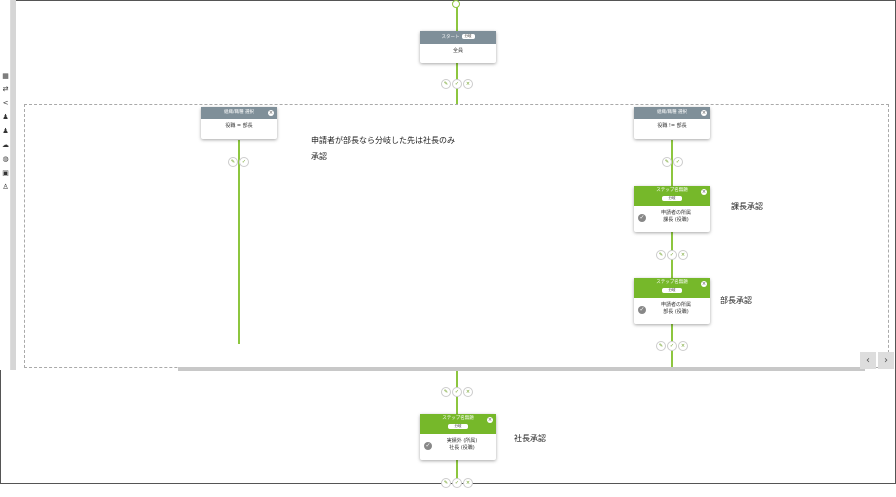  I want to click on shacho-note: 社長承認, so click(530, 438).